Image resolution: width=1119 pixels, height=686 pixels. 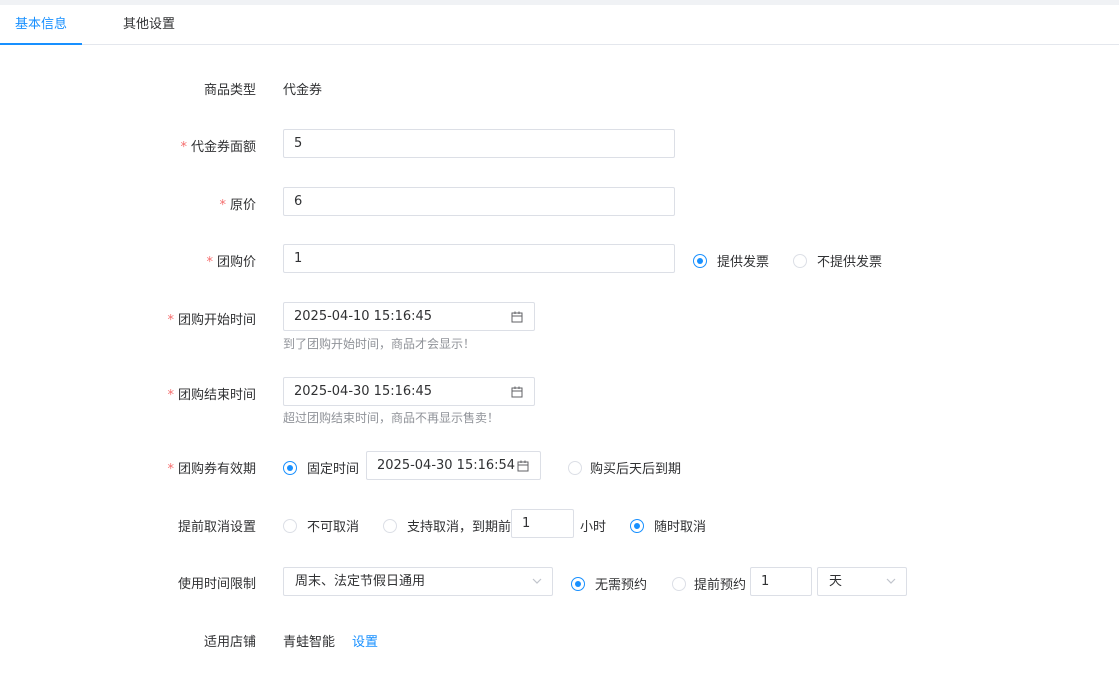 I want to click on stores-label: 适用店铺, so click(x=229, y=642).